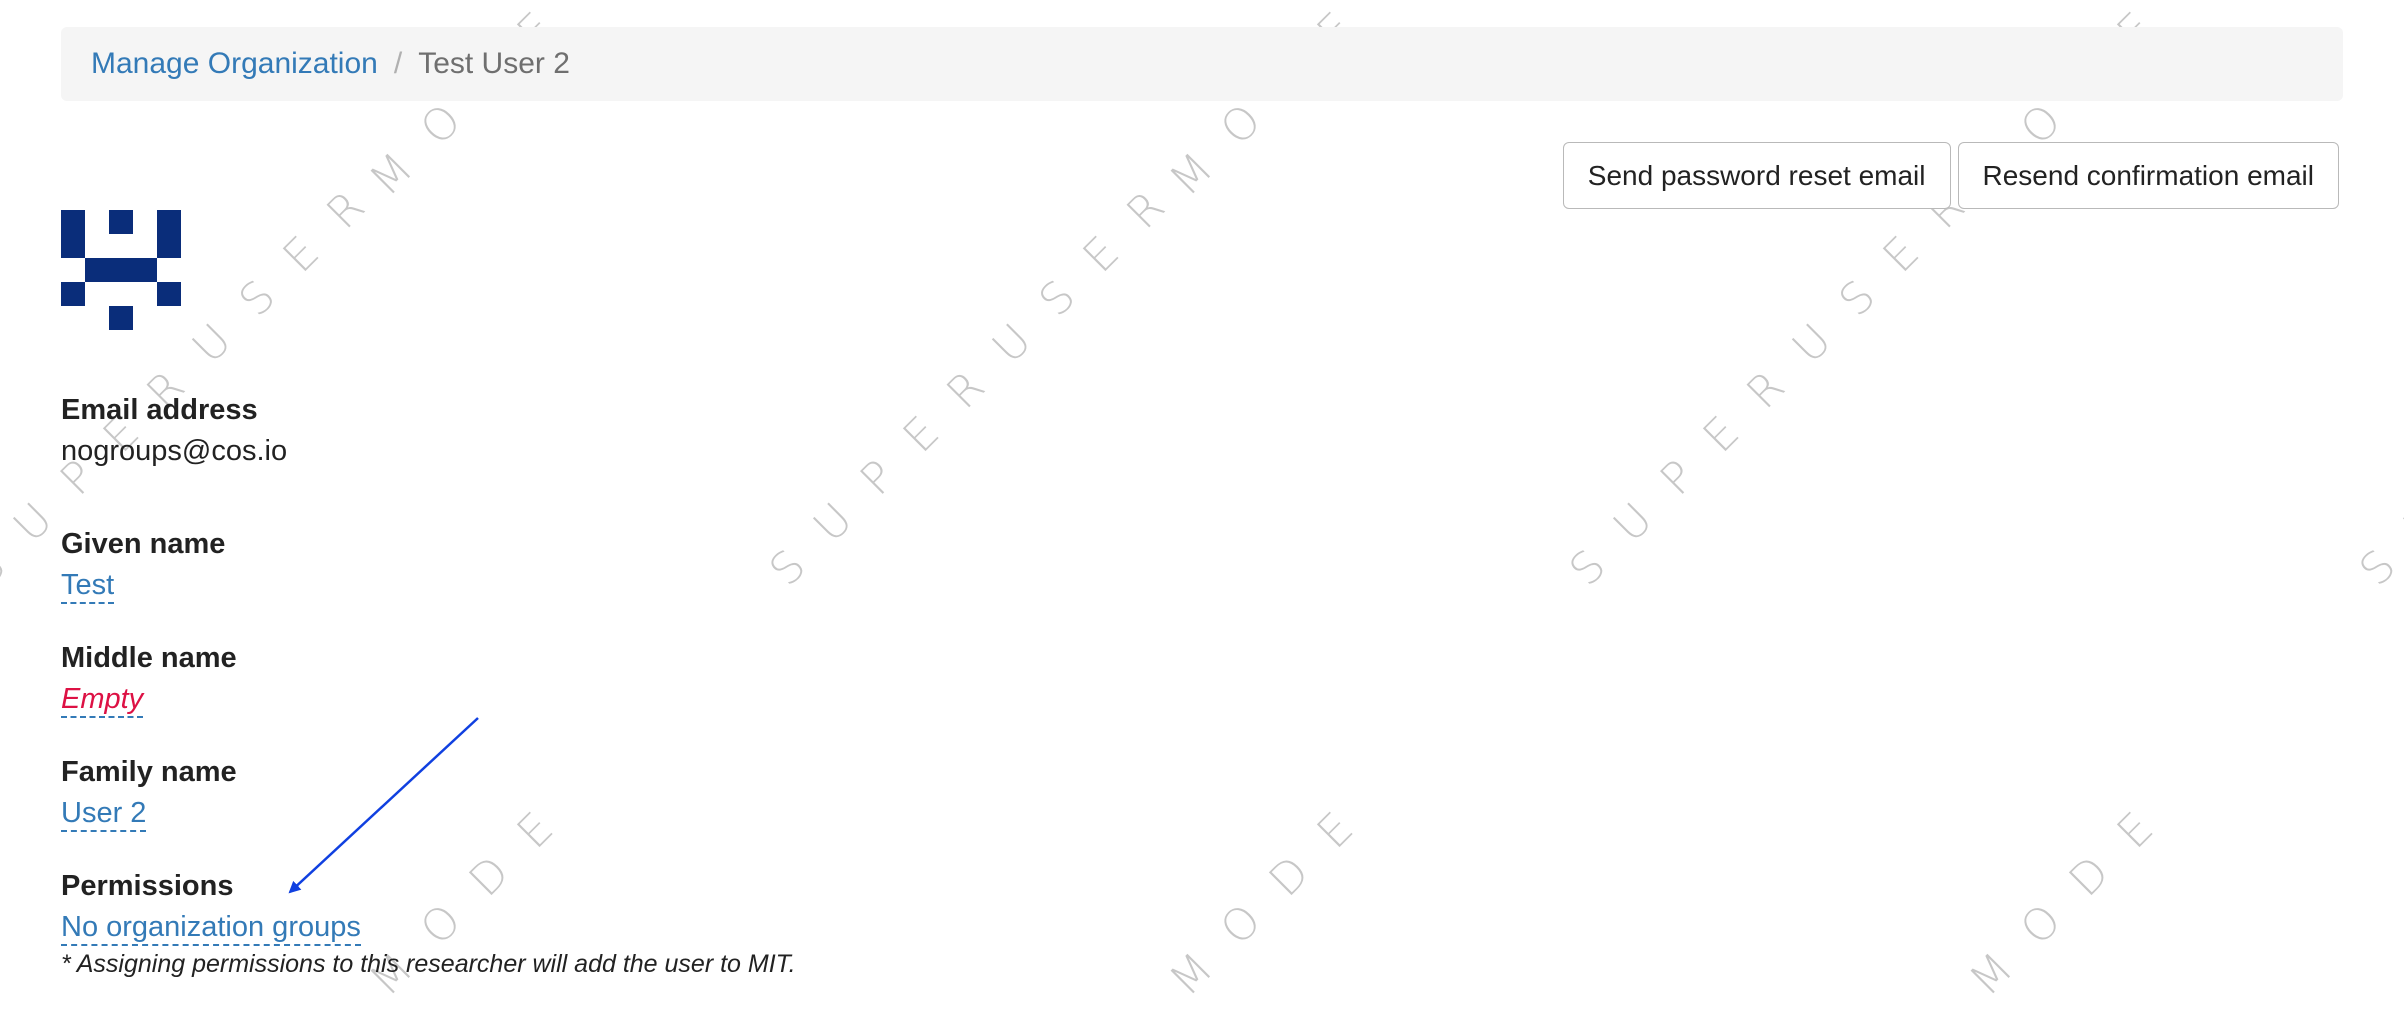 The width and height of the screenshot is (2404, 1026). What do you see at coordinates (104, 814) in the screenshot?
I see `family-name-editable: User 2` at bounding box center [104, 814].